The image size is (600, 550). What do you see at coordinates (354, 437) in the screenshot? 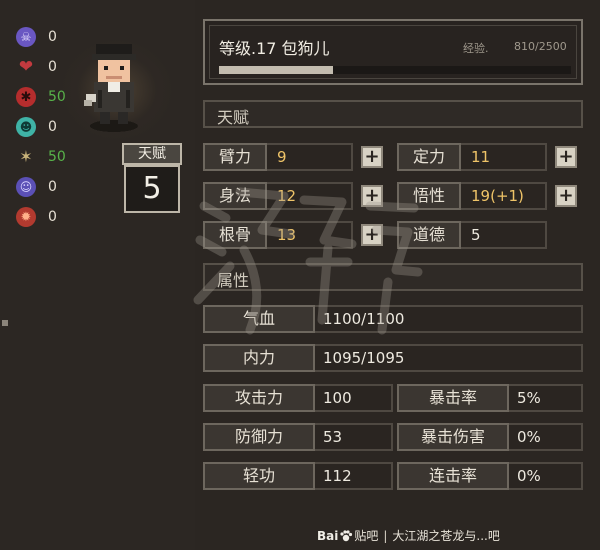
I see `defense-value: 53` at bounding box center [354, 437].